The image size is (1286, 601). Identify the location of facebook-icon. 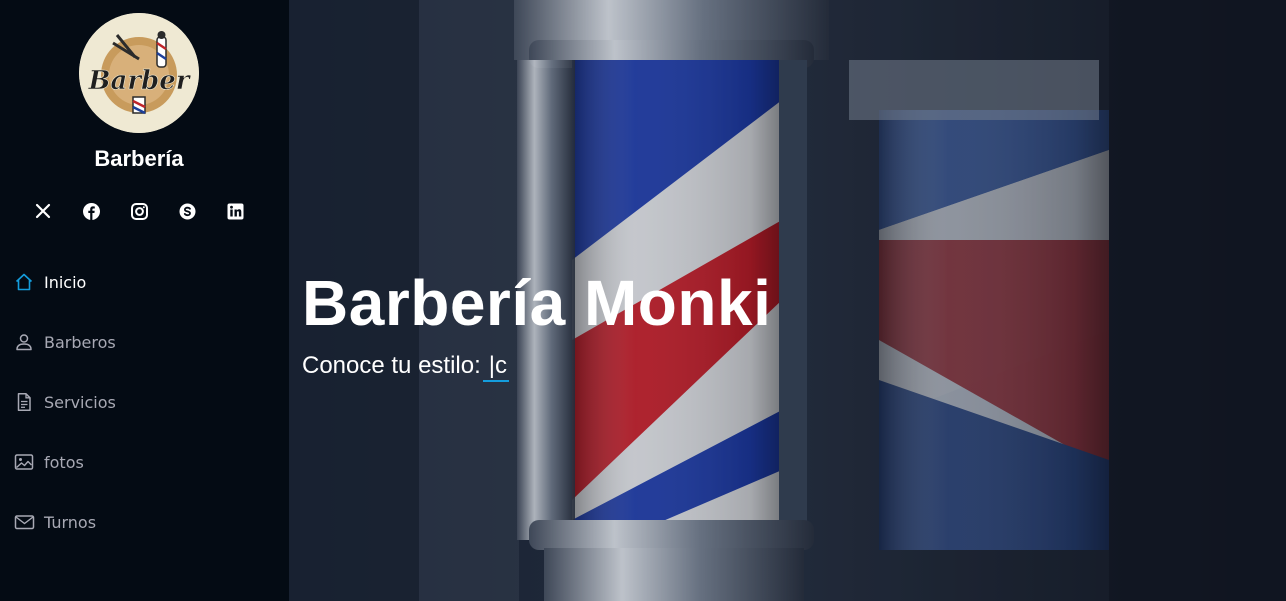
(91, 211).